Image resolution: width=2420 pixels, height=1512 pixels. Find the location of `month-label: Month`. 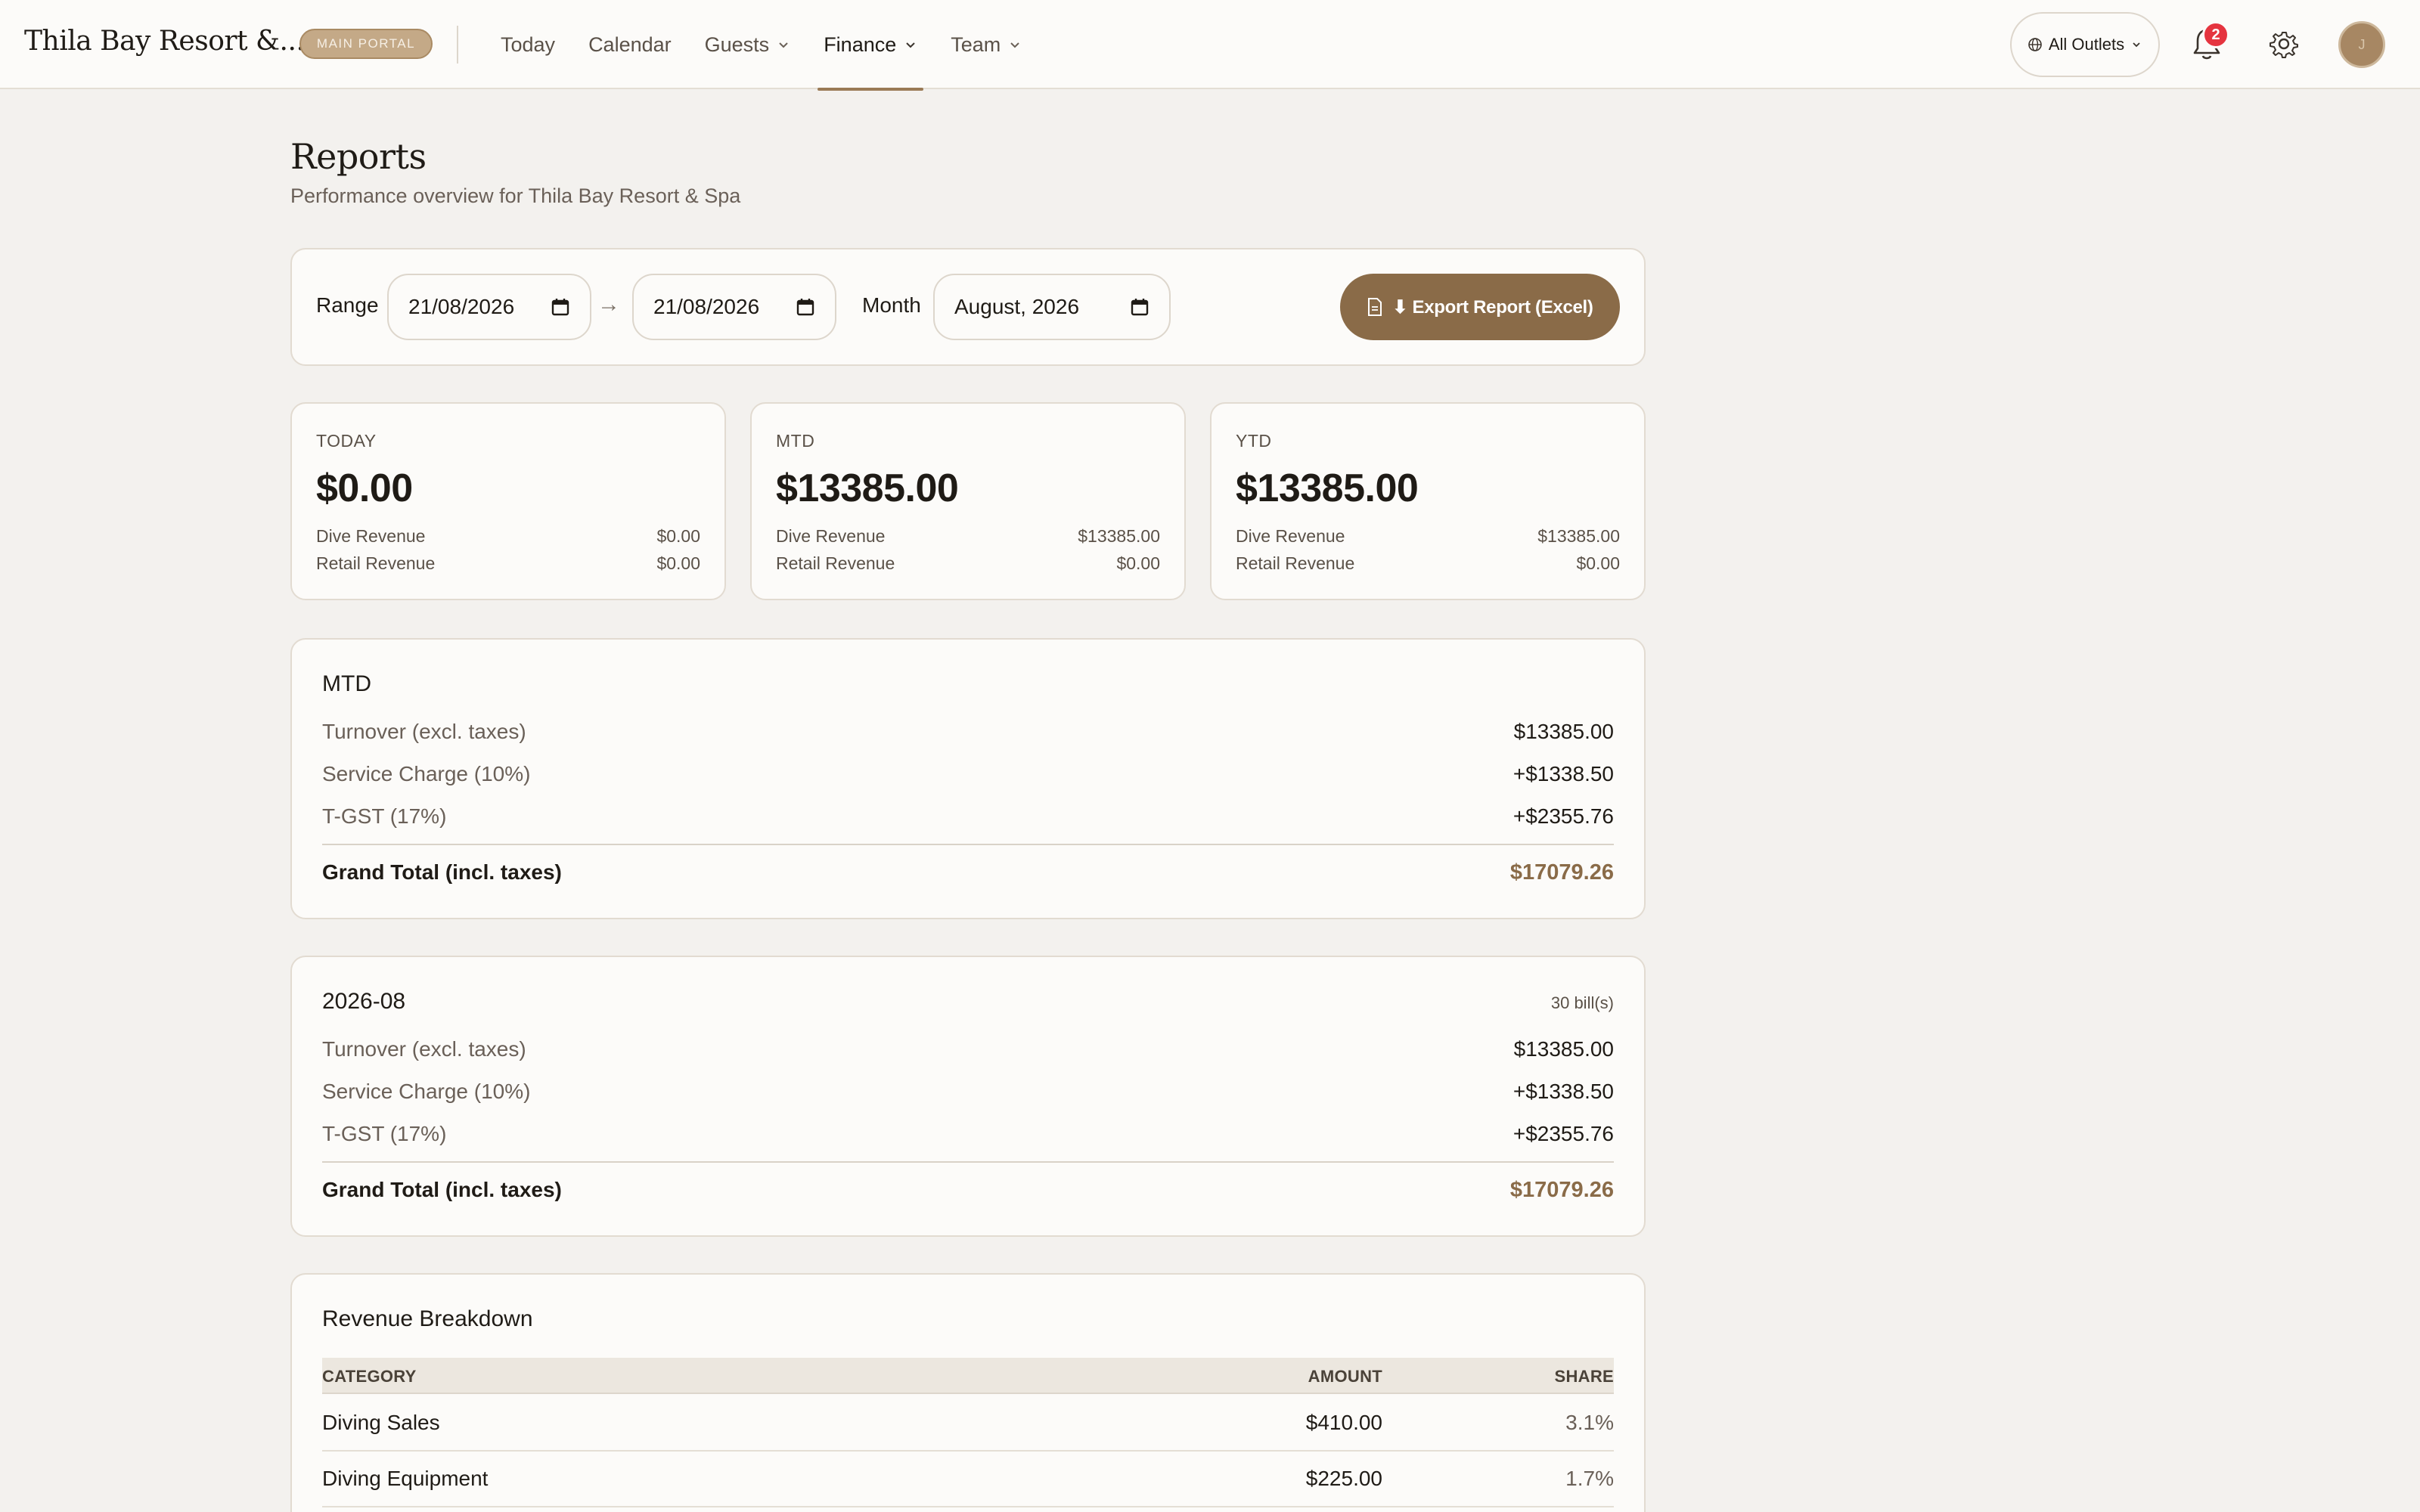

month-label: Month is located at coordinates (891, 305).